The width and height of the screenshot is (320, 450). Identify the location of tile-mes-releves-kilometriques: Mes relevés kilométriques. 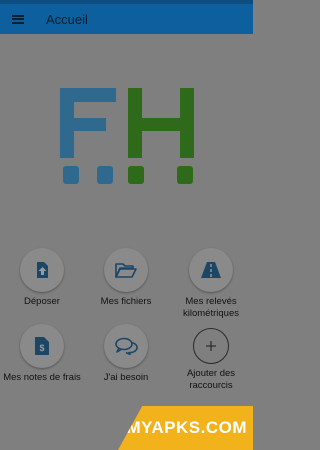
(211, 284).